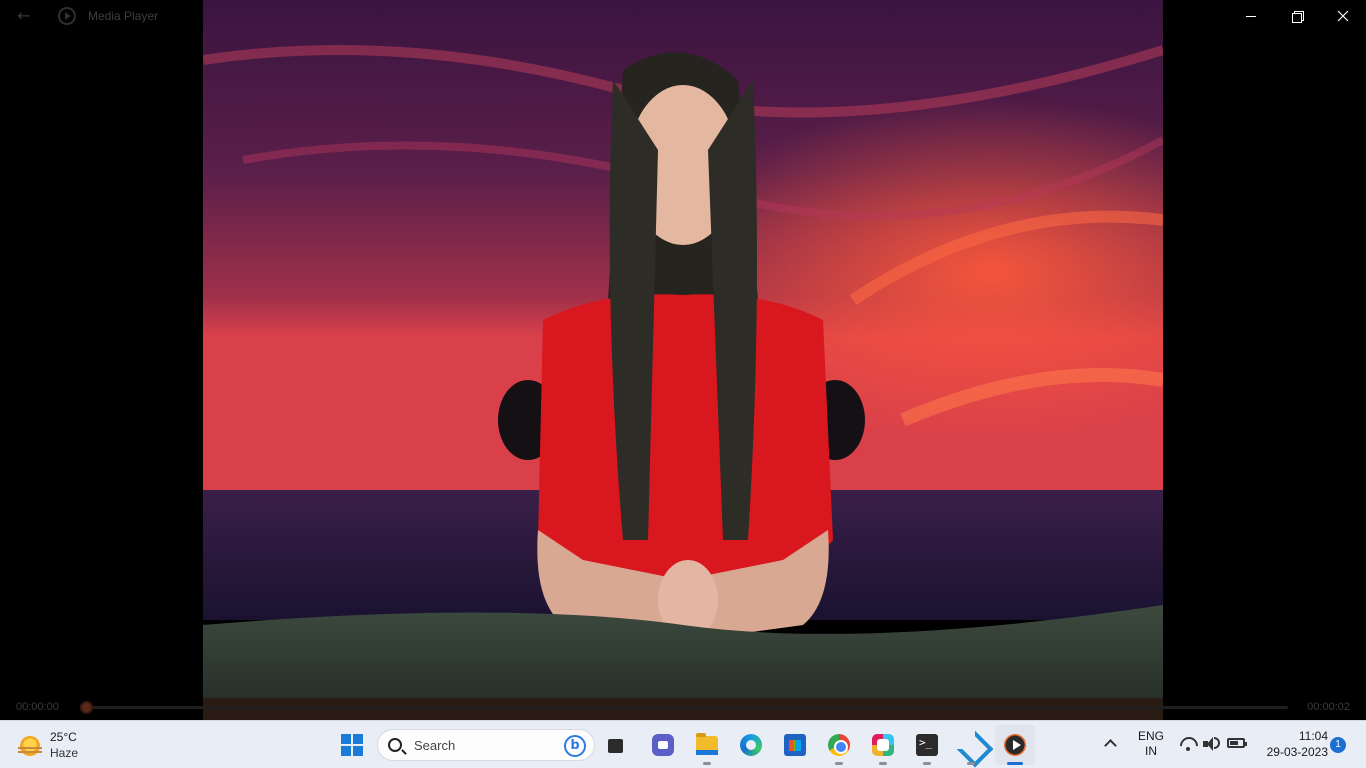 This screenshot has height=768, width=1366. I want to click on search-placeholder: Search, so click(435, 745).